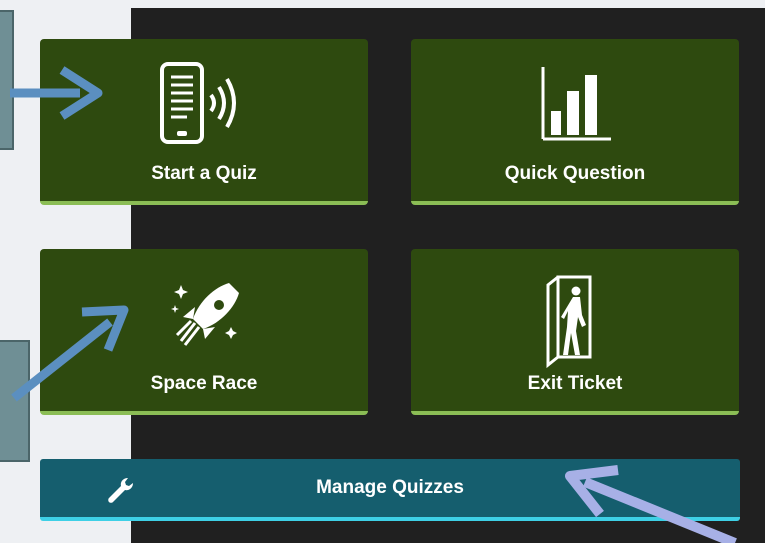  Describe the element at coordinates (204, 108) in the screenshot. I see `tablet-broadcast-icon` at that location.